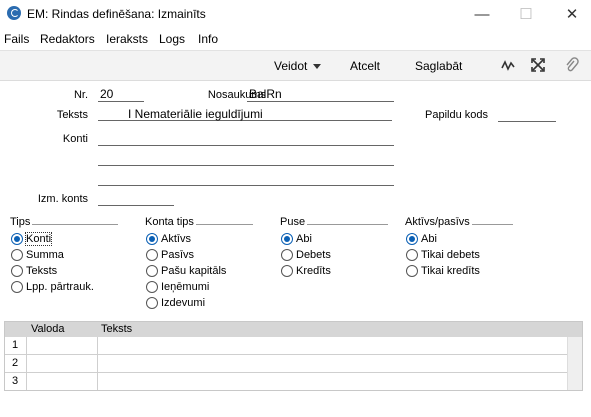  I want to click on radio-label: Tikai kredīts, so click(450, 270).